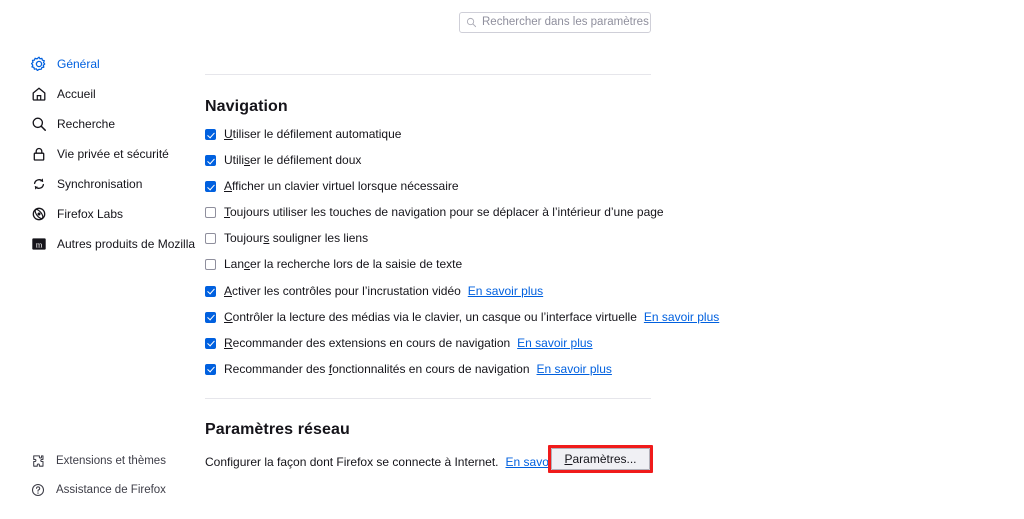  Describe the element at coordinates (247, 264) in the screenshot. I see `accesskey-letter: c` at that location.